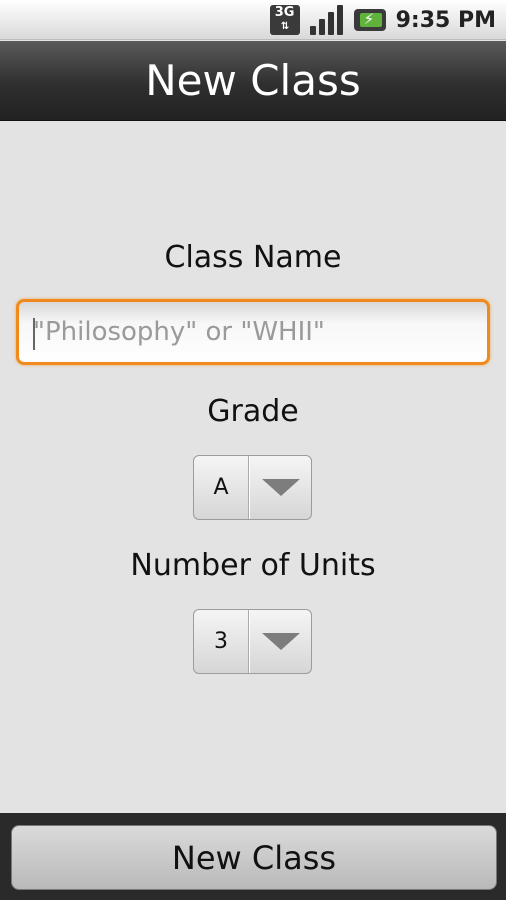  Describe the element at coordinates (369, 20) in the screenshot. I see `battery-charging-icon: ⚡` at that location.